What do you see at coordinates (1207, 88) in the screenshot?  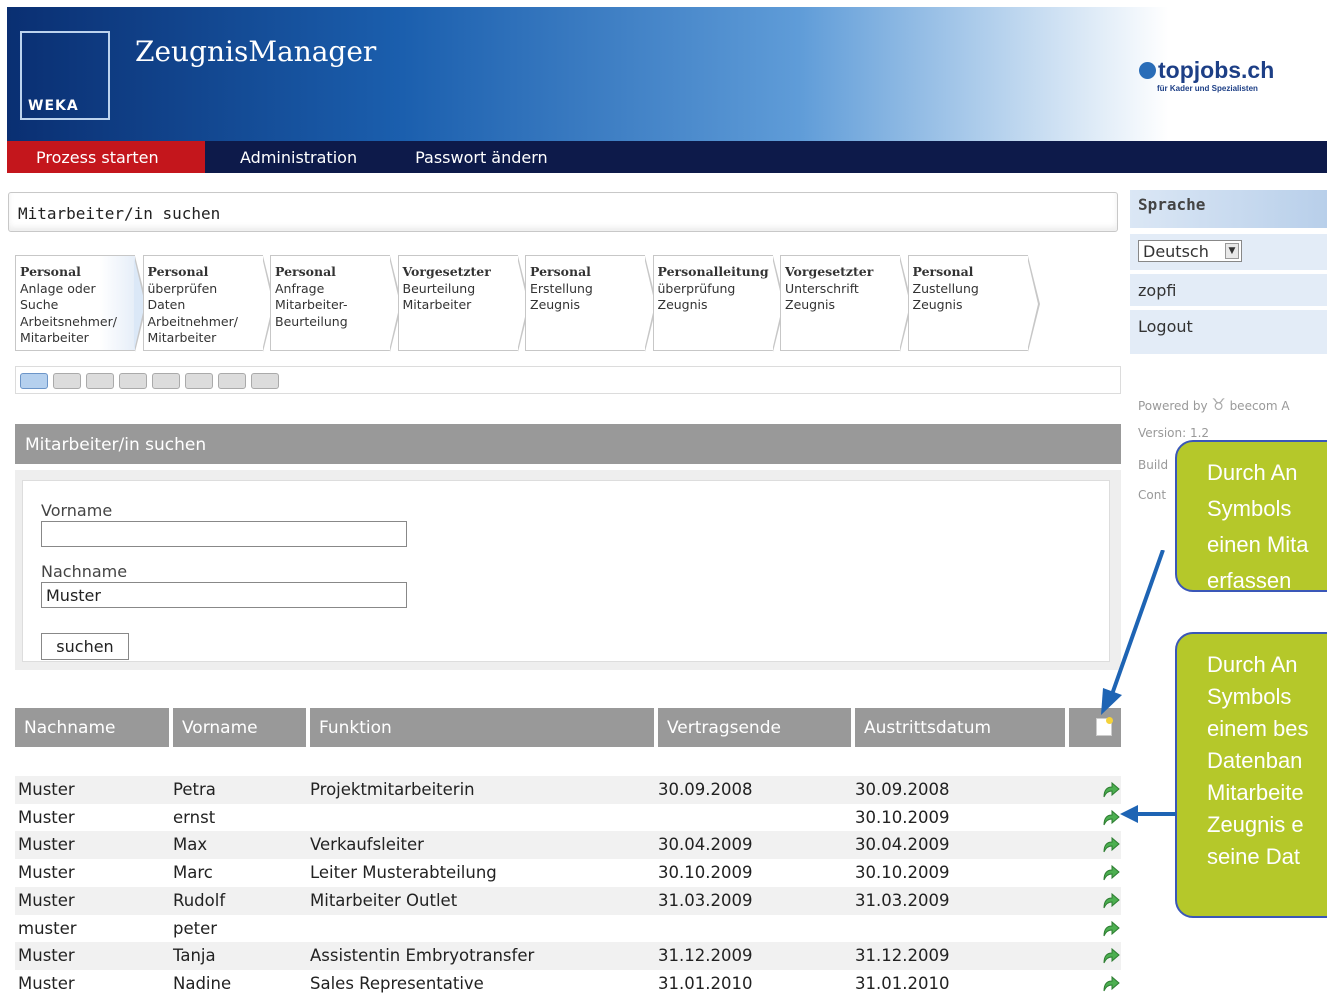 I see `topjobs-tagline: für Kader und Spezialisten` at bounding box center [1207, 88].